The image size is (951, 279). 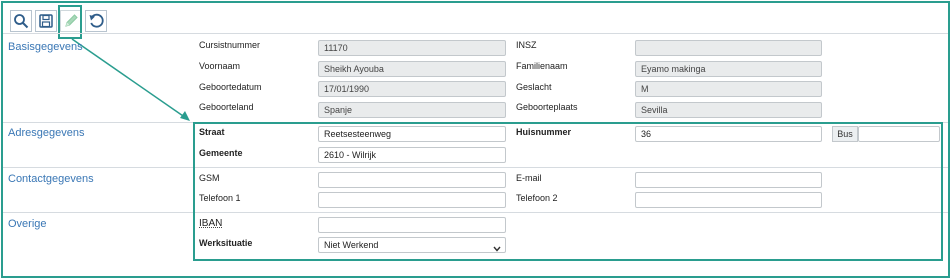 What do you see at coordinates (230, 45) in the screenshot?
I see `cursistnummer-label: Cursistnummer` at bounding box center [230, 45].